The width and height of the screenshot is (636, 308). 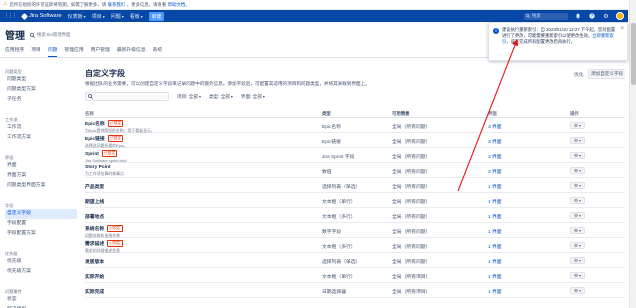 What do you see at coordinates (41, 224) in the screenshot?
I see `sidebar-item: 字段配置` at bounding box center [41, 224].